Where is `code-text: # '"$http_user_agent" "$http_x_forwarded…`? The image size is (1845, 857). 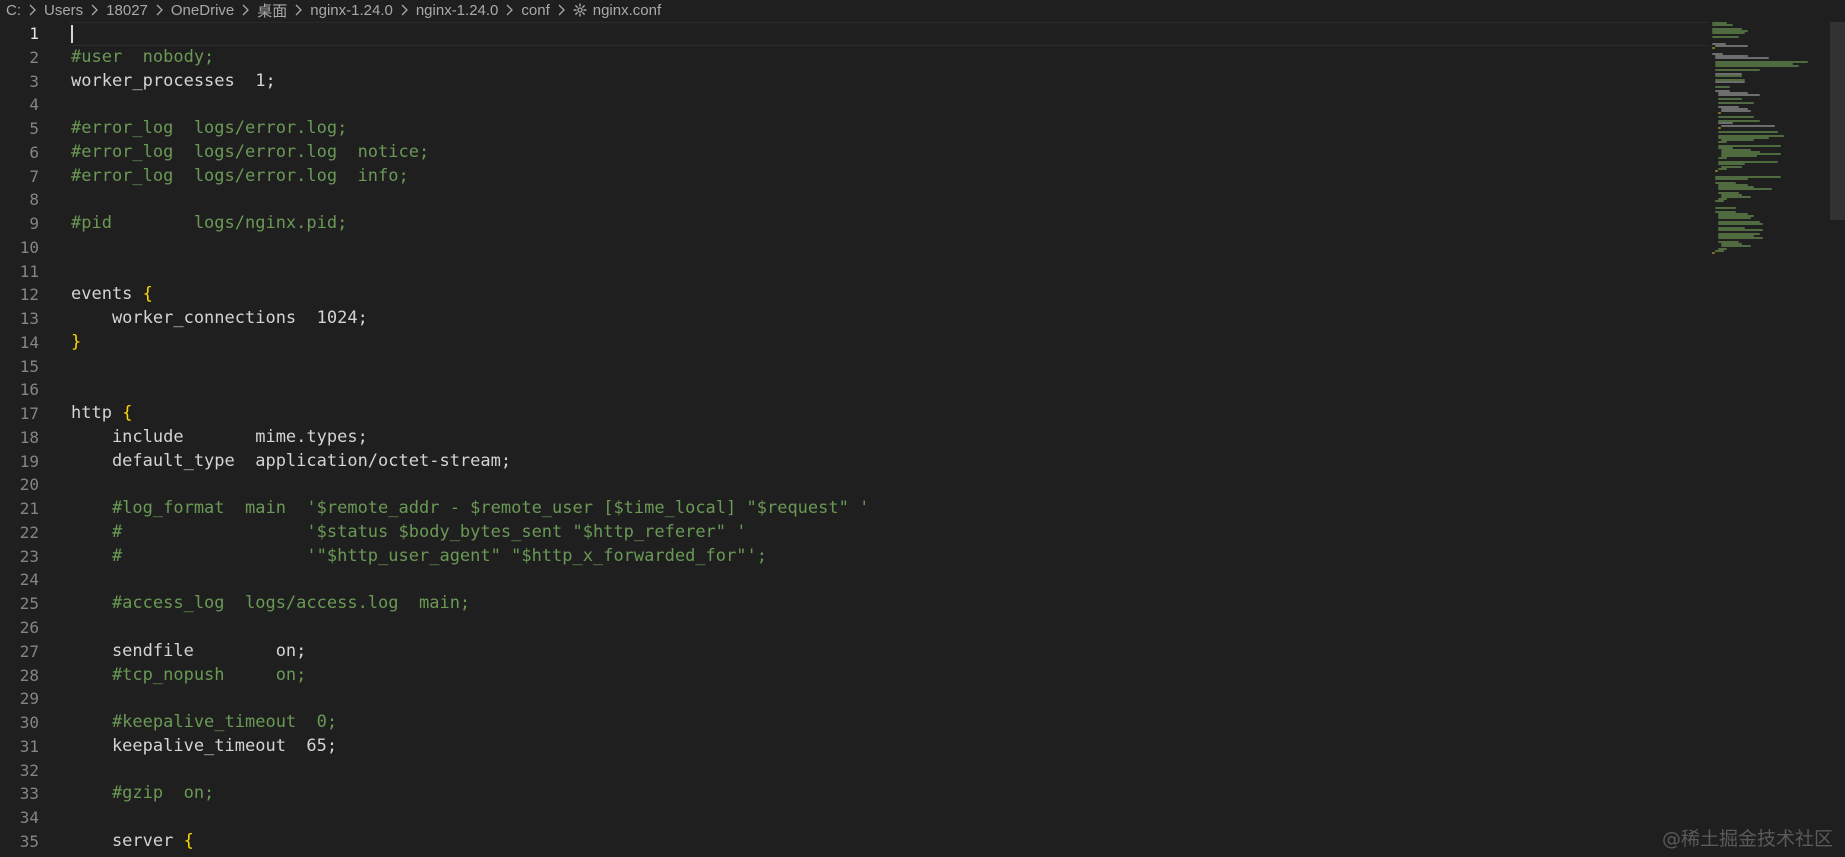 code-text: # '"$http_user_agent" "$http_x_forwarded… is located at coordinates (419, 557).